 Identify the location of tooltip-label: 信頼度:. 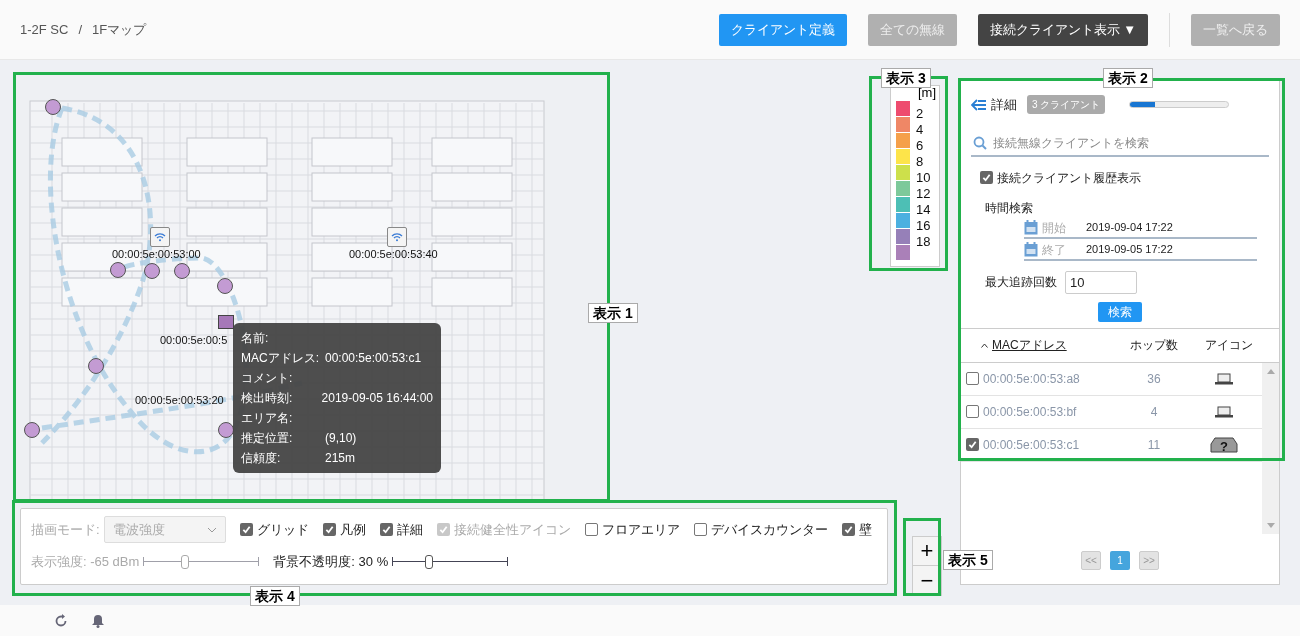
(261, 458).